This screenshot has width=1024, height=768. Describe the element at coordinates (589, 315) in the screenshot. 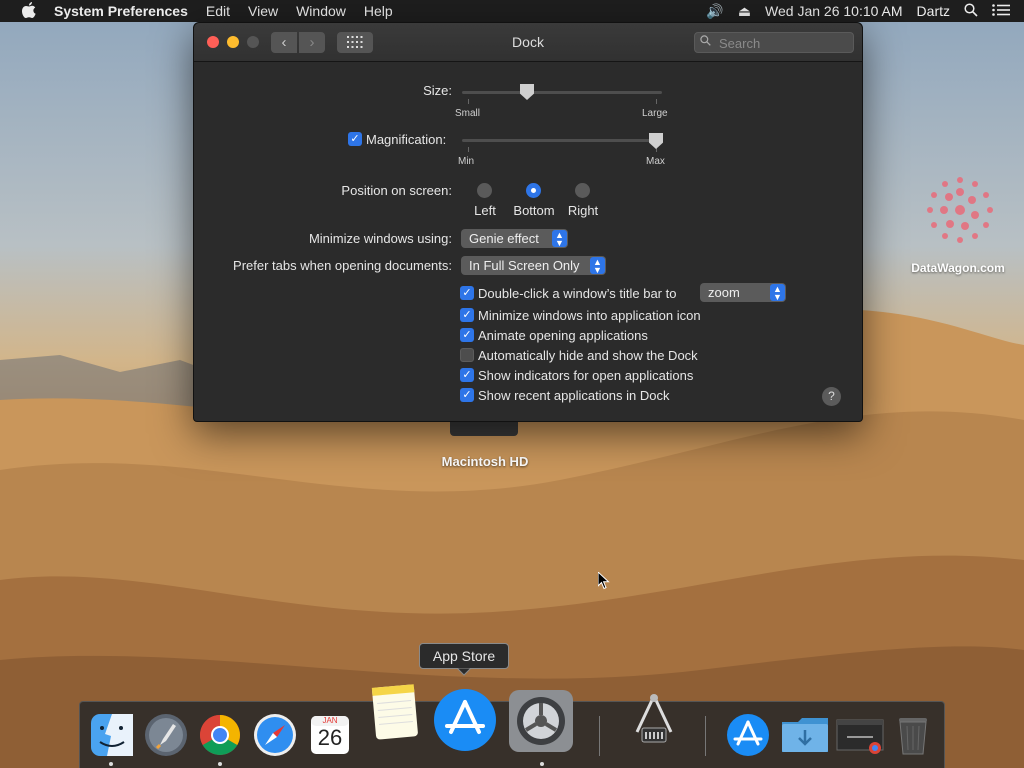

I see `minimize-into-icon-label: Minimize windows into application icon` at that location.